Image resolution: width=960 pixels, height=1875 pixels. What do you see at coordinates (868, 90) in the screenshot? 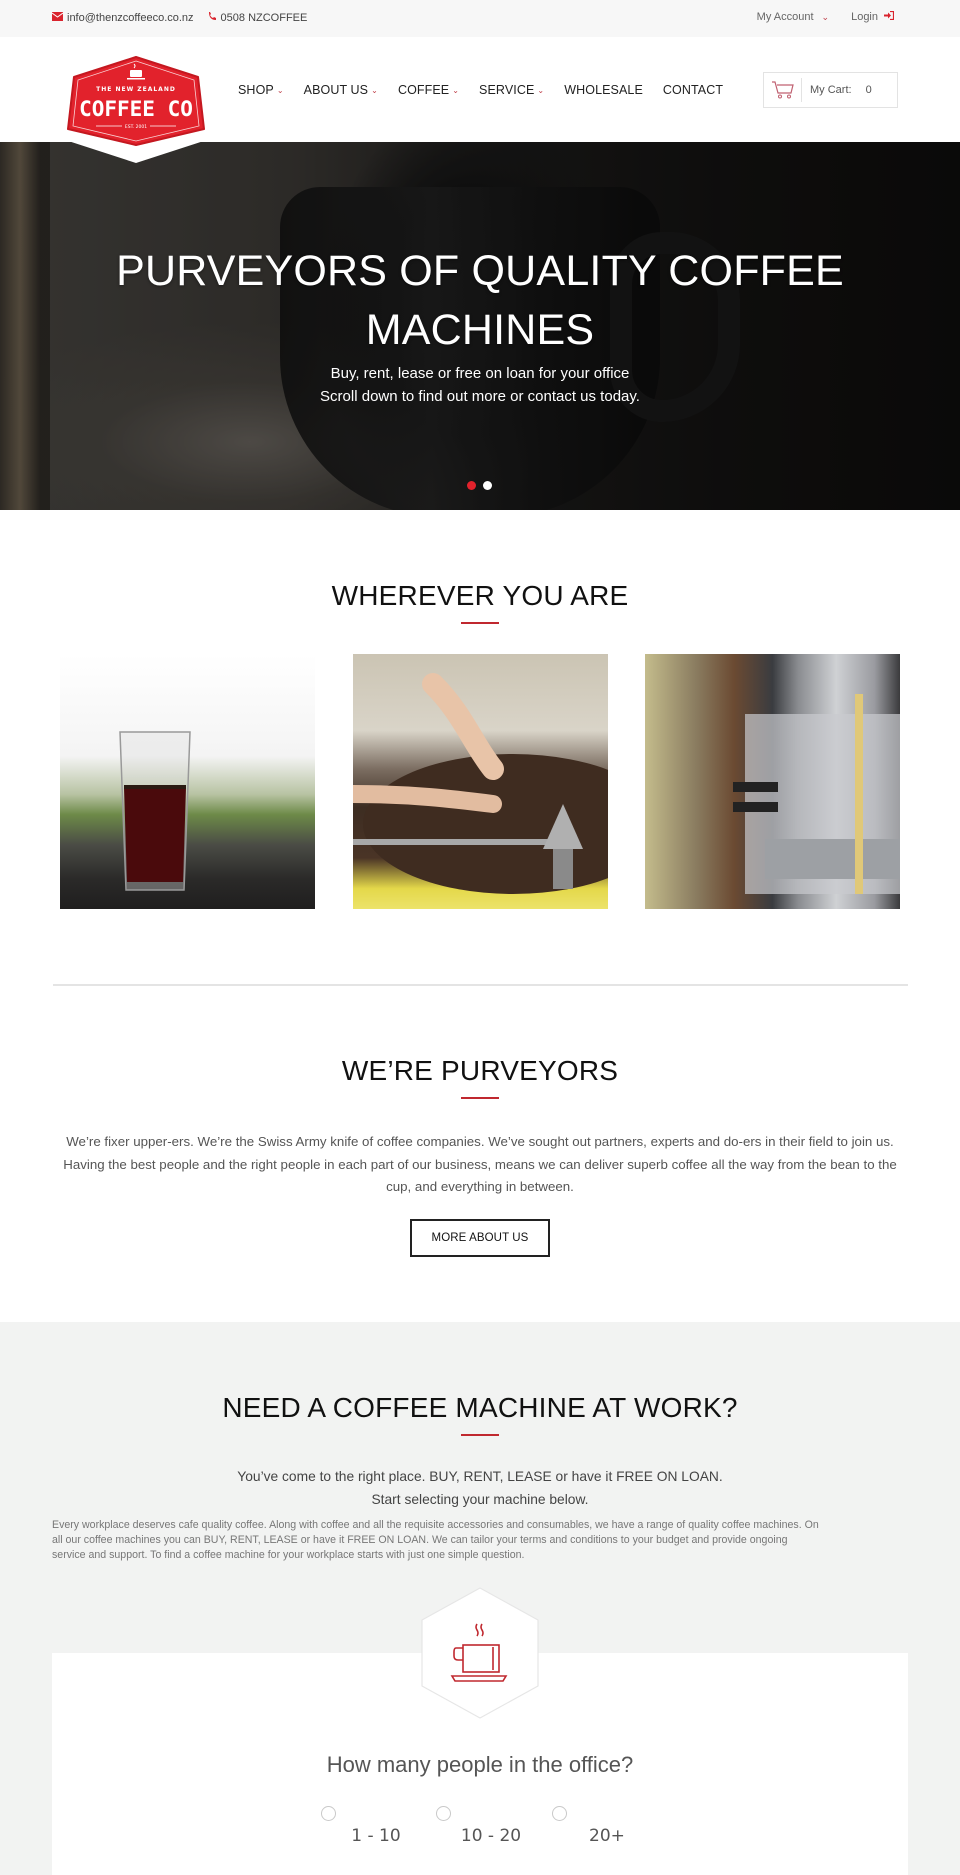
I see `cart-count: 0` at bounding box center [868, 90].